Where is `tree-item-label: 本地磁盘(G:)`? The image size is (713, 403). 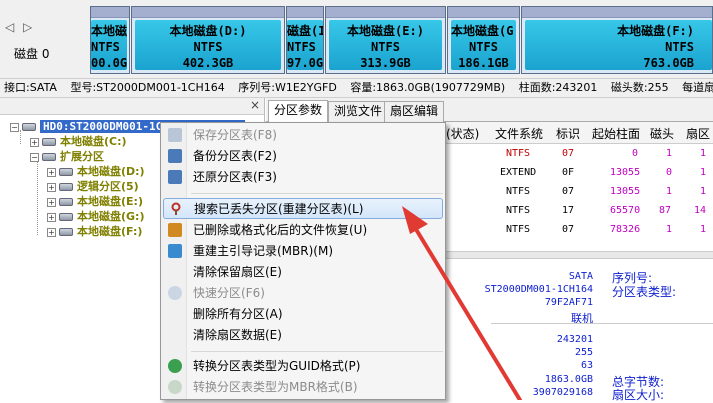
tree-item-label: 本地磁盘(G:) is located at coordinates (111, 216).